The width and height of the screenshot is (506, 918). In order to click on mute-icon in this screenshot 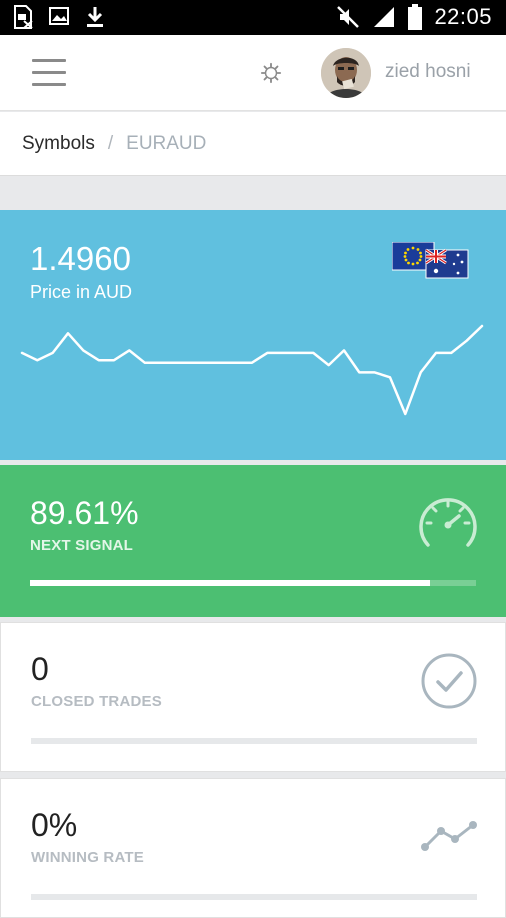, I will do `click(348, 17)`.